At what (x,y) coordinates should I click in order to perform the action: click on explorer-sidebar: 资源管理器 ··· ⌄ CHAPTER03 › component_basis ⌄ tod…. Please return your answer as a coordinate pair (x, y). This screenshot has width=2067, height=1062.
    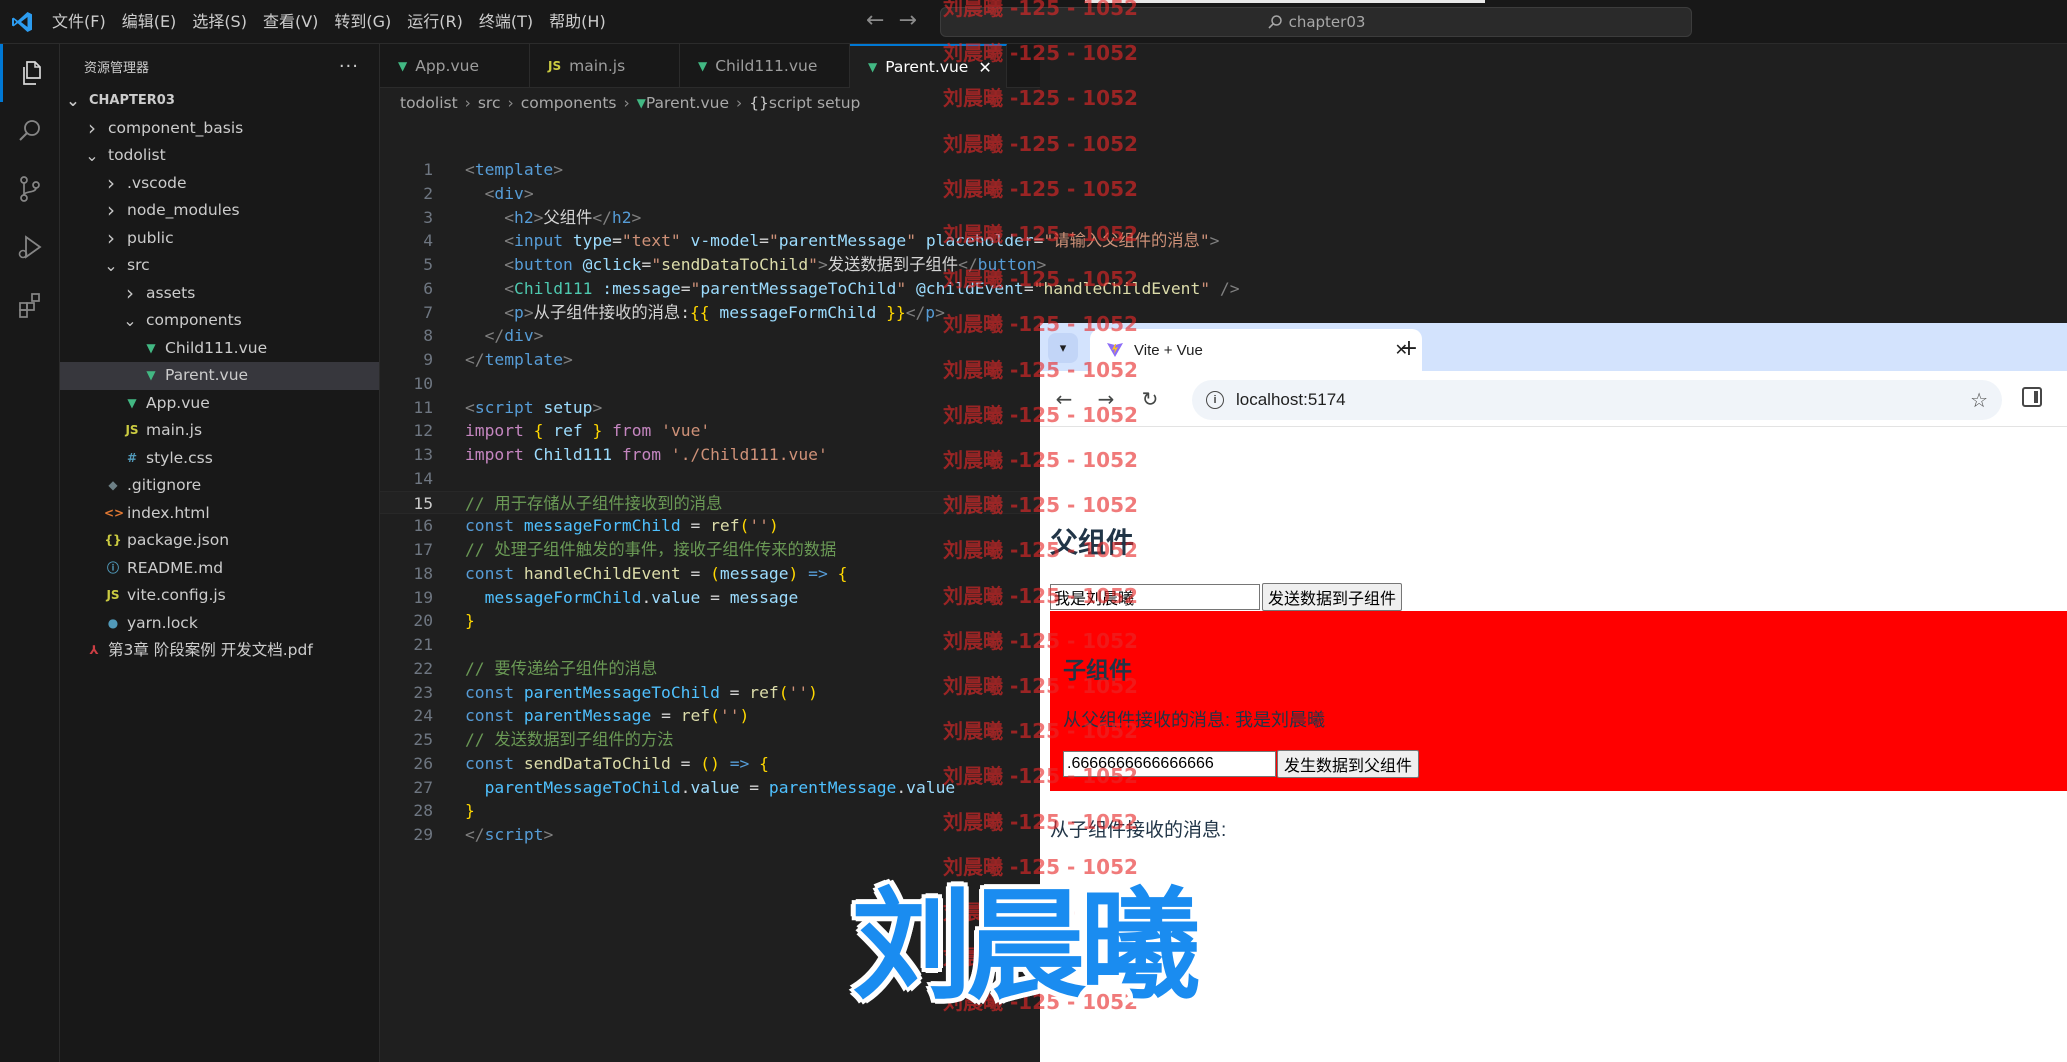
    Looking at the image, I should click on (220, 553).